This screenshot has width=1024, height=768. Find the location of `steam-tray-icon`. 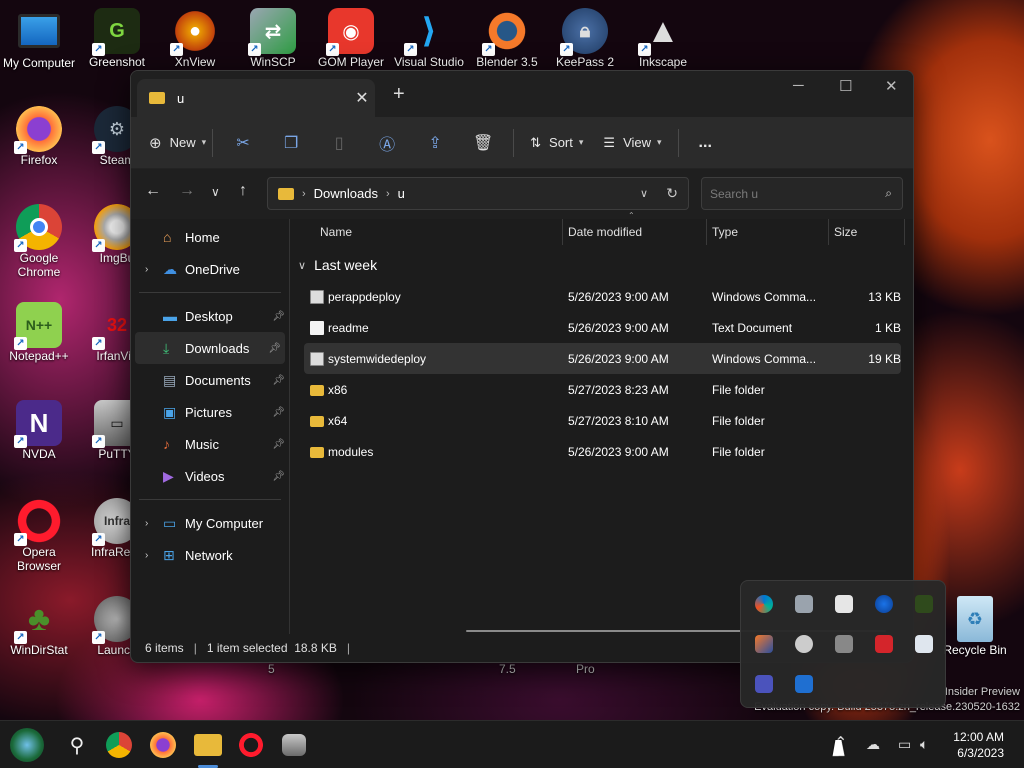

steam-tray-icon is located at coordinates (804, 644).